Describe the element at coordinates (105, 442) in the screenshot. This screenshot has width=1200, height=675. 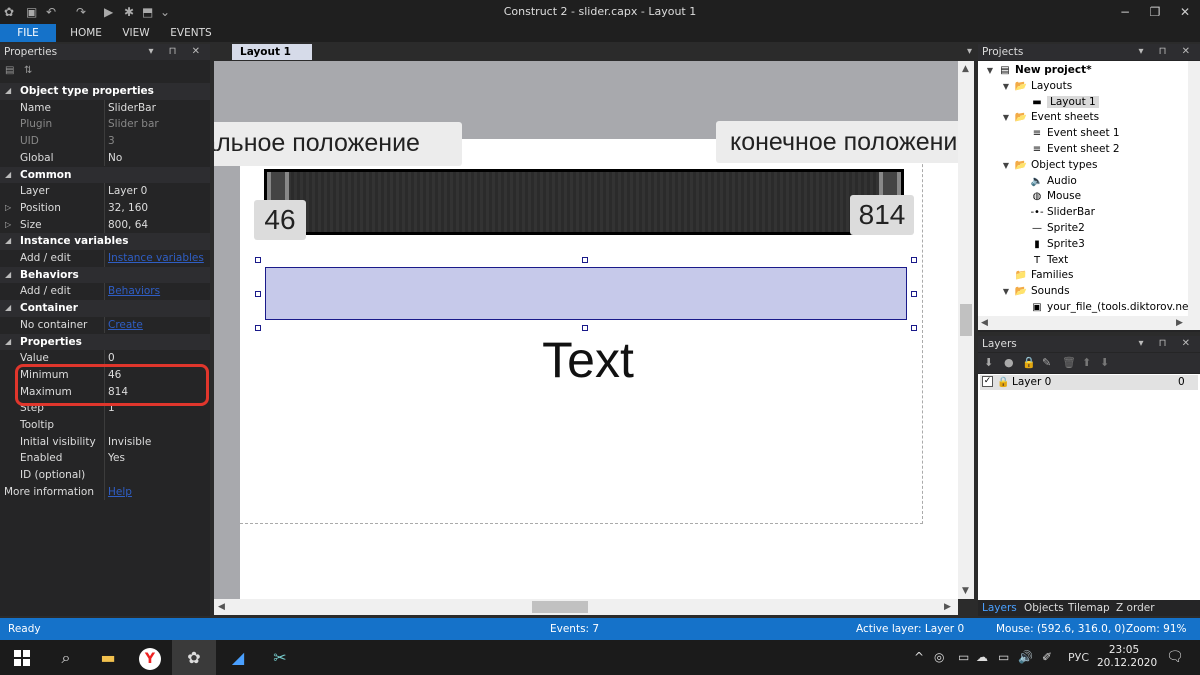
I see `property-row: Initial visibility Invisible` at that location.